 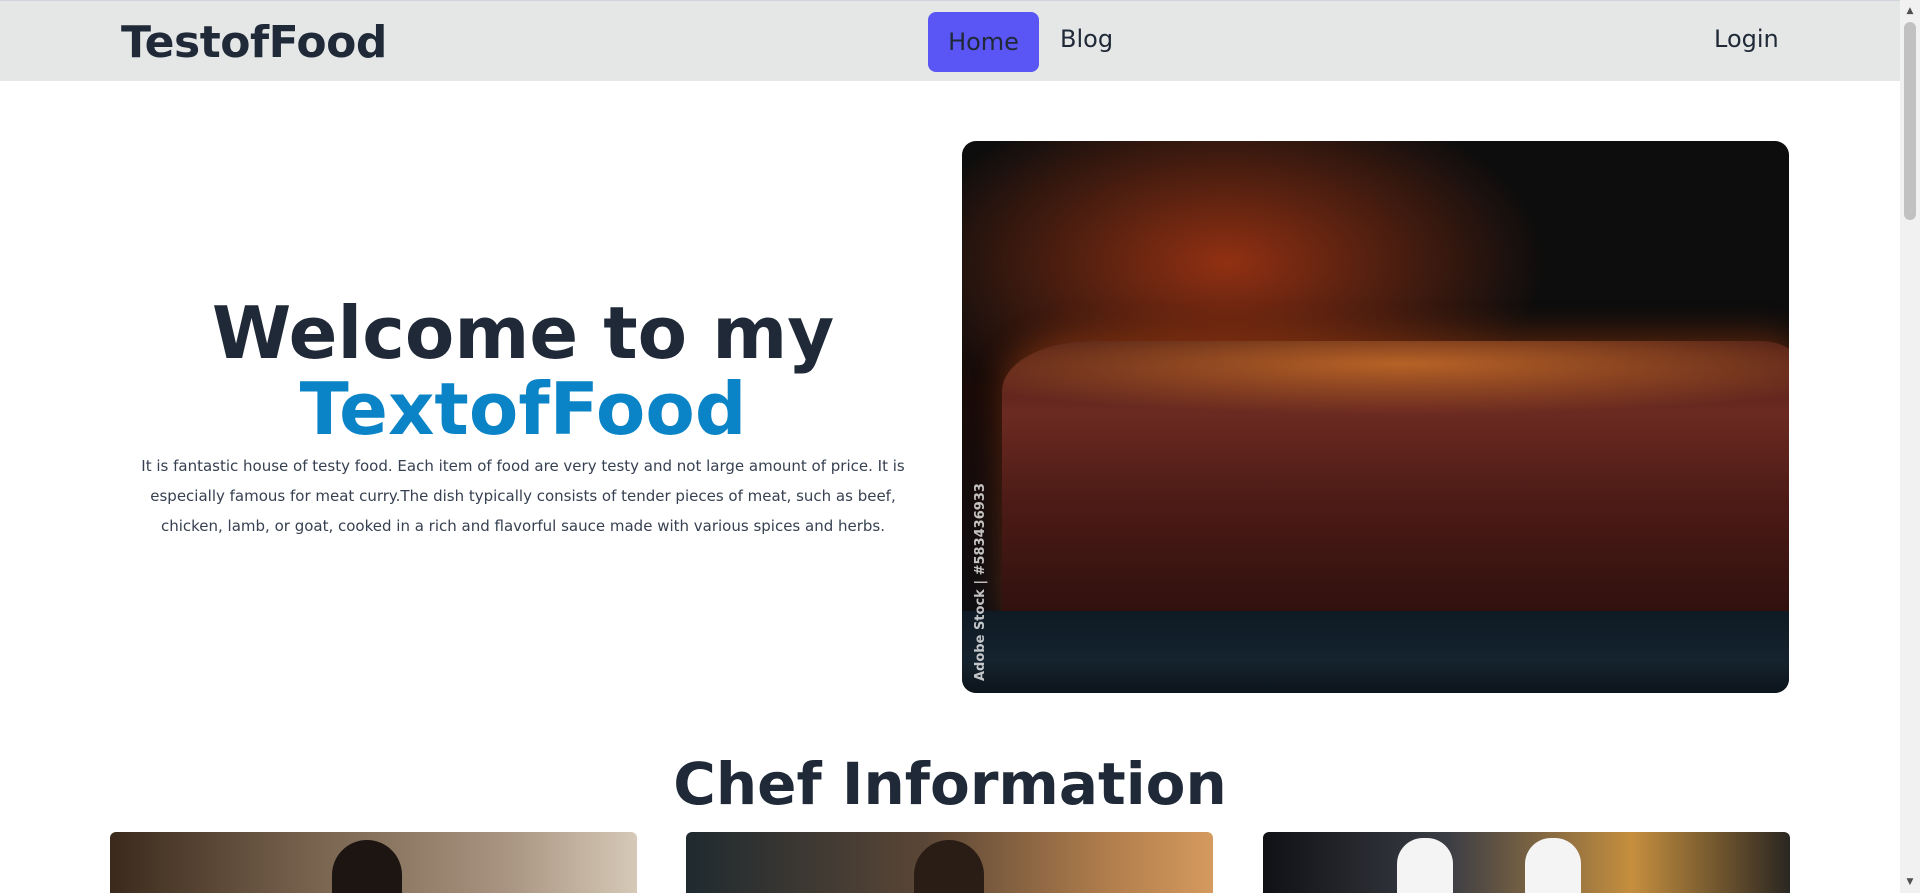 I want to click on scroll-up-icon: ▲, so click(x=1910, y=11).